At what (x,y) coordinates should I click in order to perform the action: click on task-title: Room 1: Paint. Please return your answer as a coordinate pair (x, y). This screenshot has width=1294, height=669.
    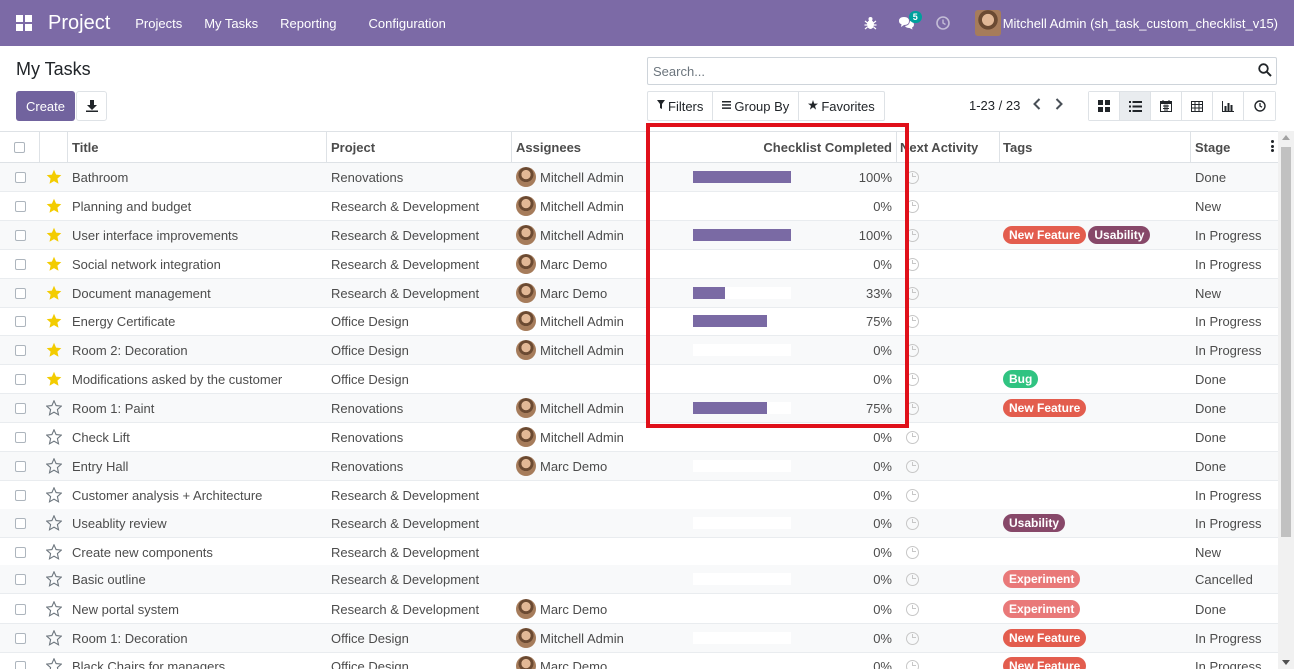
    Looking at the image, I should click on (197, 408).